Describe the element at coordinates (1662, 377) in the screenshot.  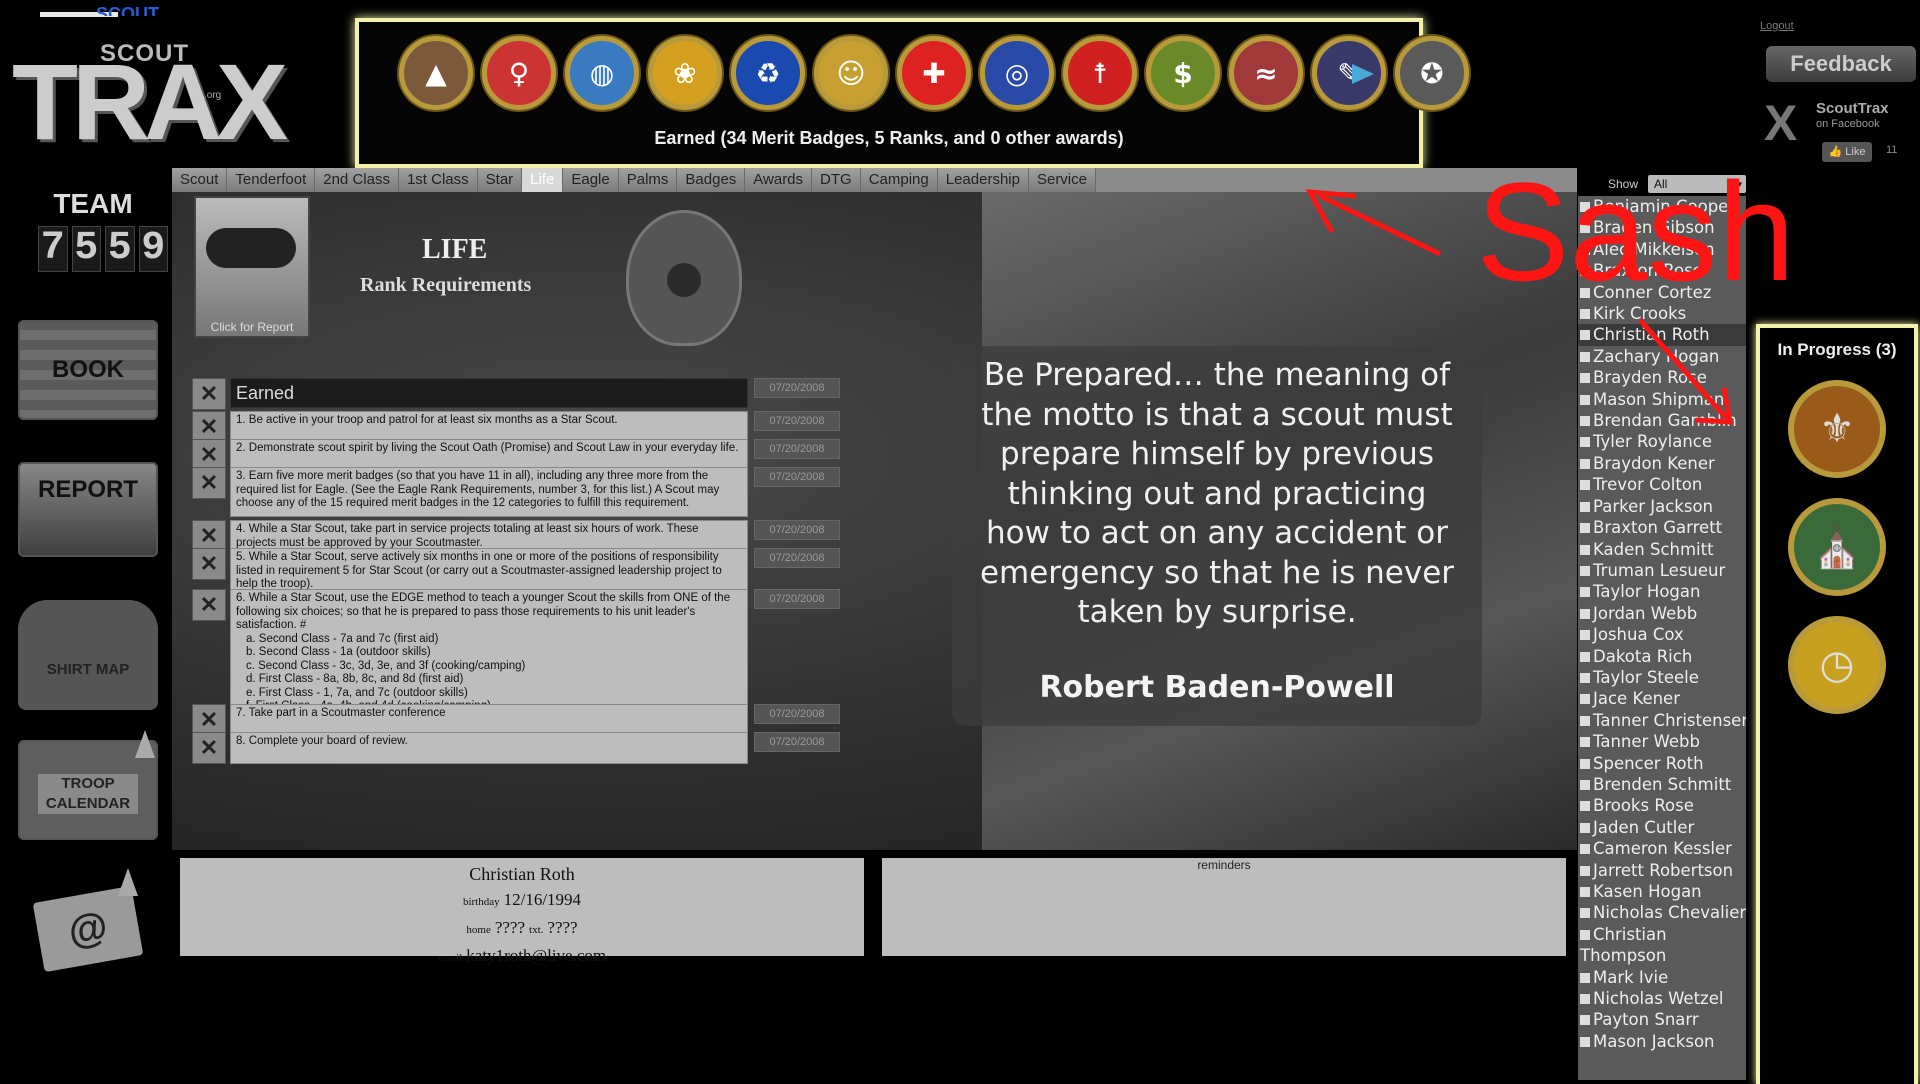
I see `roster-item: Brayden Rose` at that location.